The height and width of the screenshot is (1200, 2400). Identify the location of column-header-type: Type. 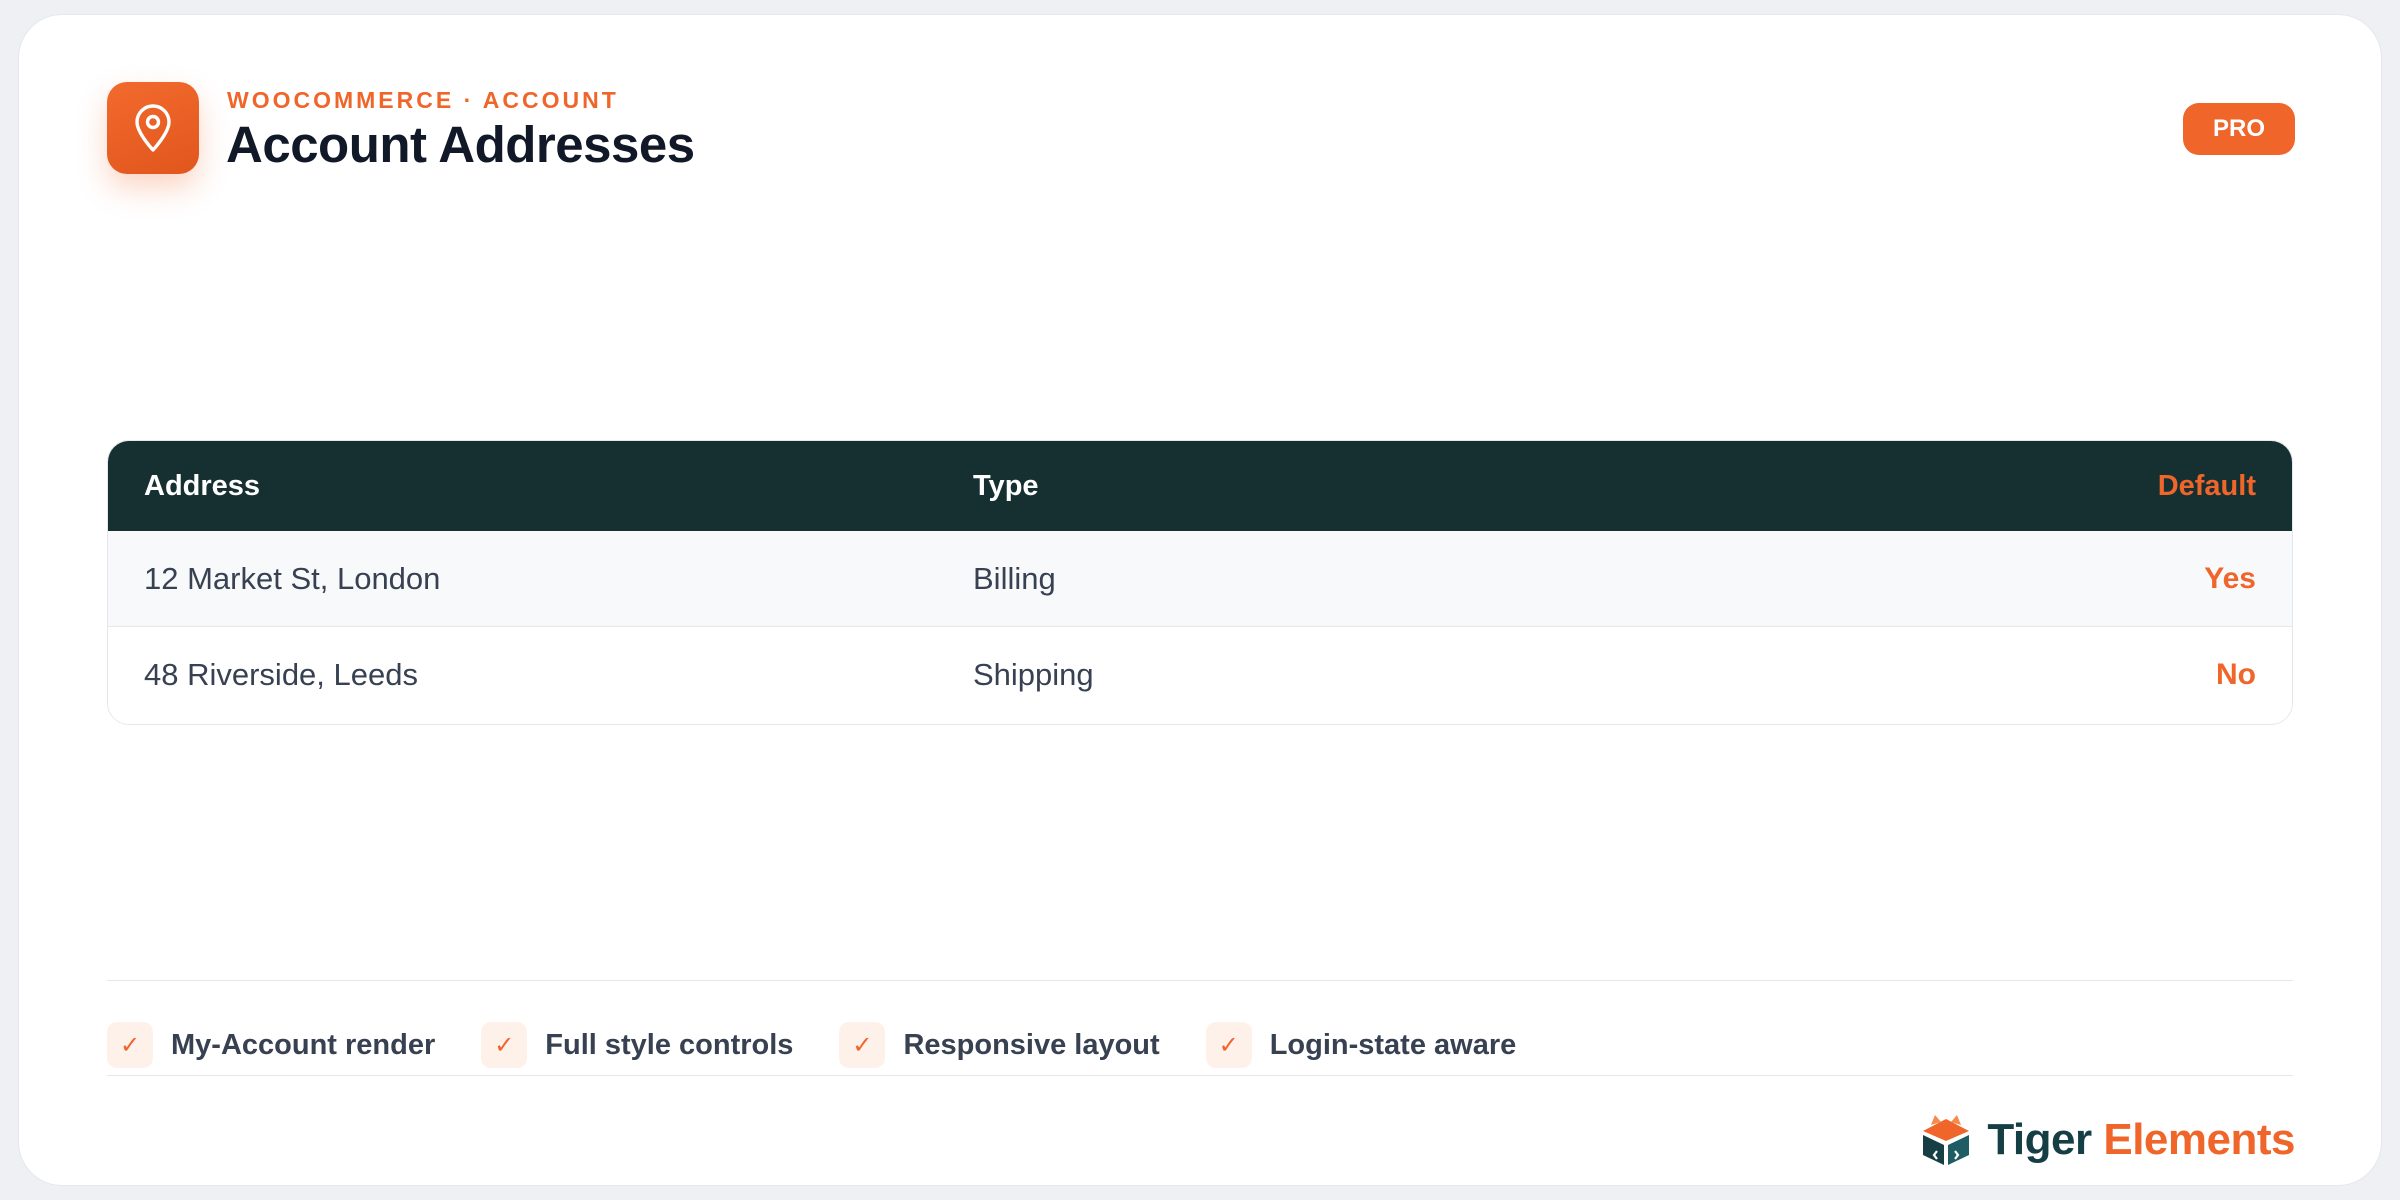
(1006, 486).